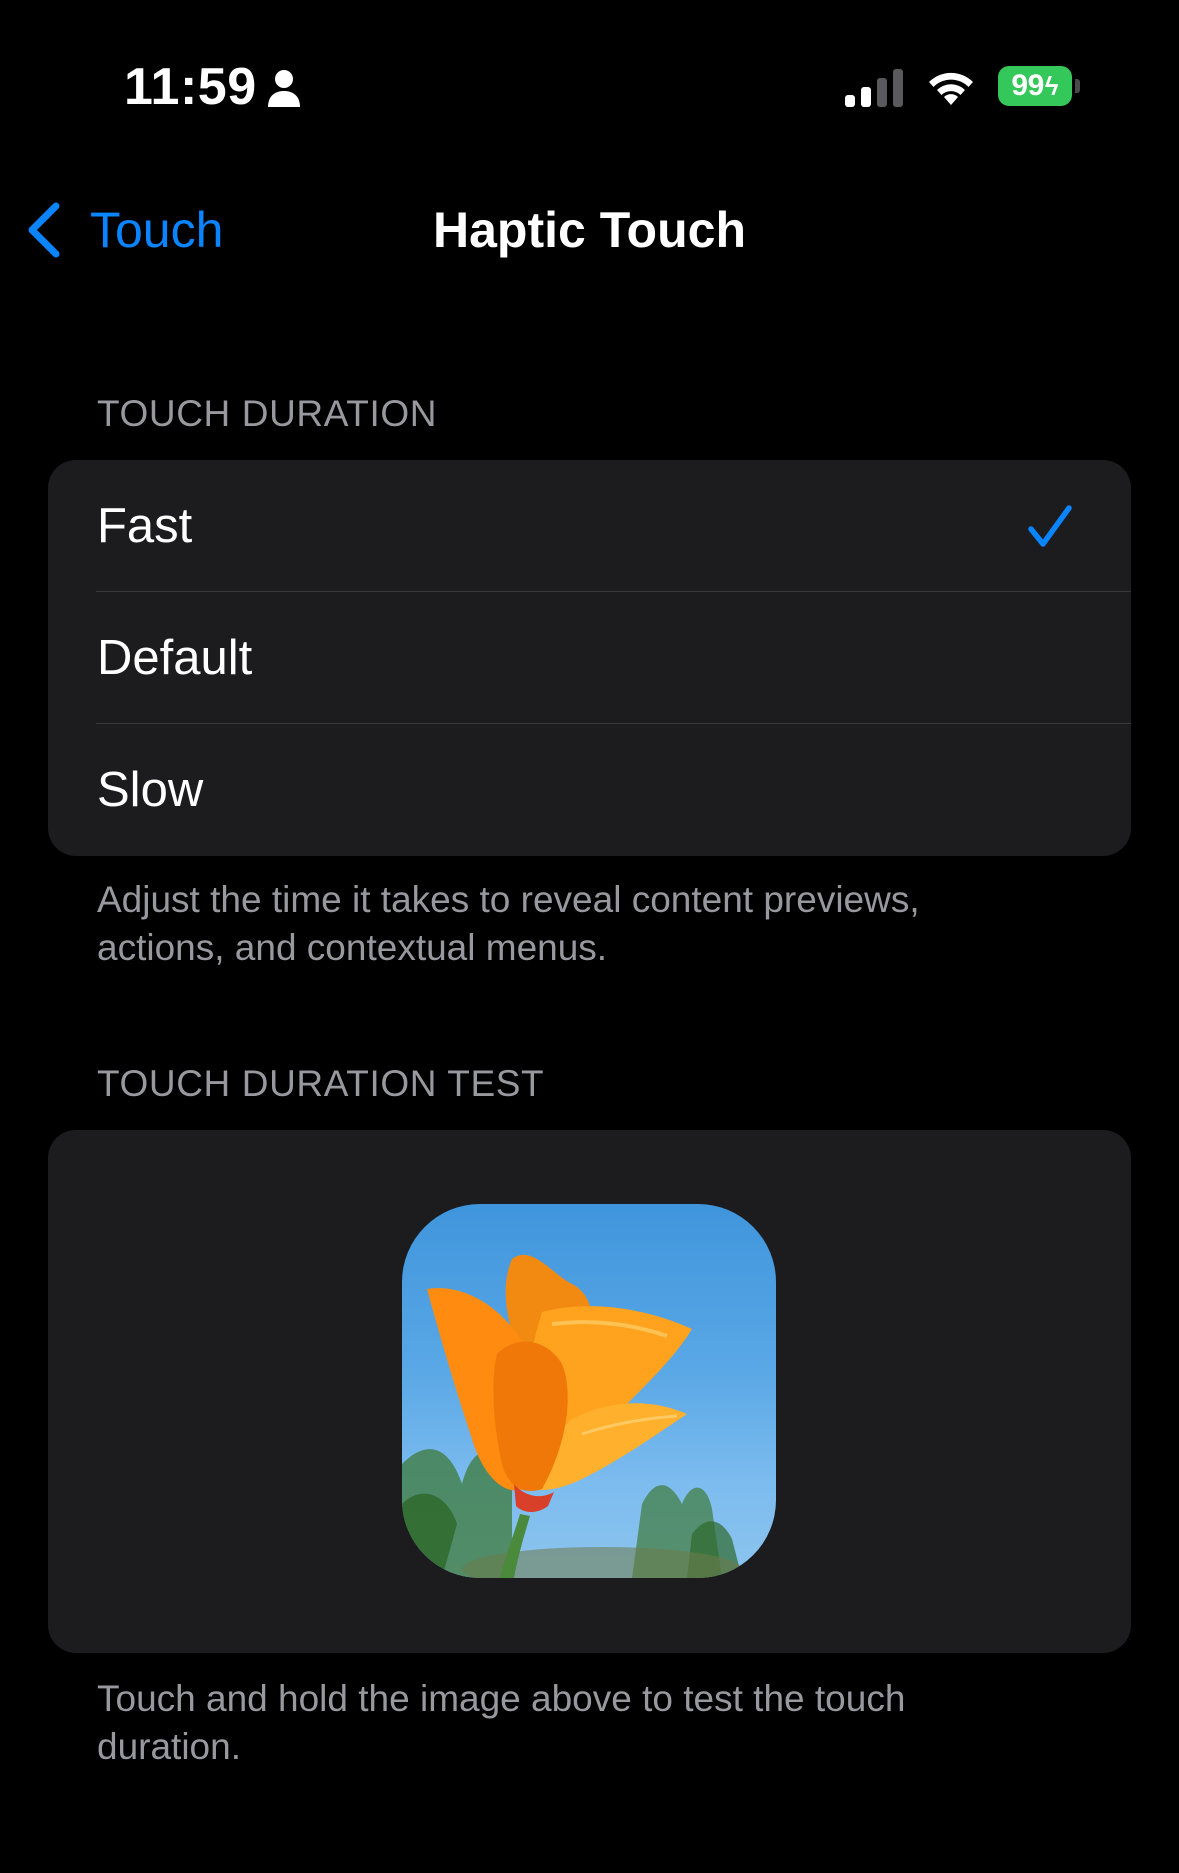 This screenshot has height=1873, width=1179. I want to click on option-default: Default, so click(589, 658).